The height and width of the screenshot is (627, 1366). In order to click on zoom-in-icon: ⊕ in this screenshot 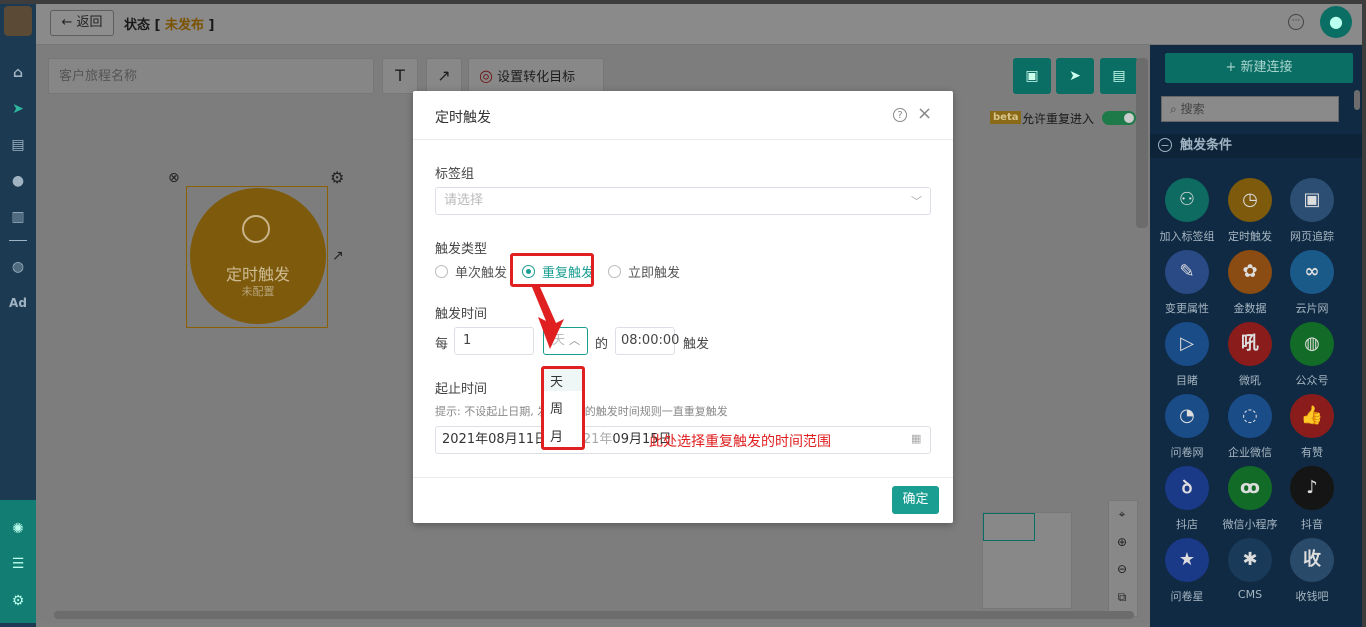, I will do `click(1122, 542)`.